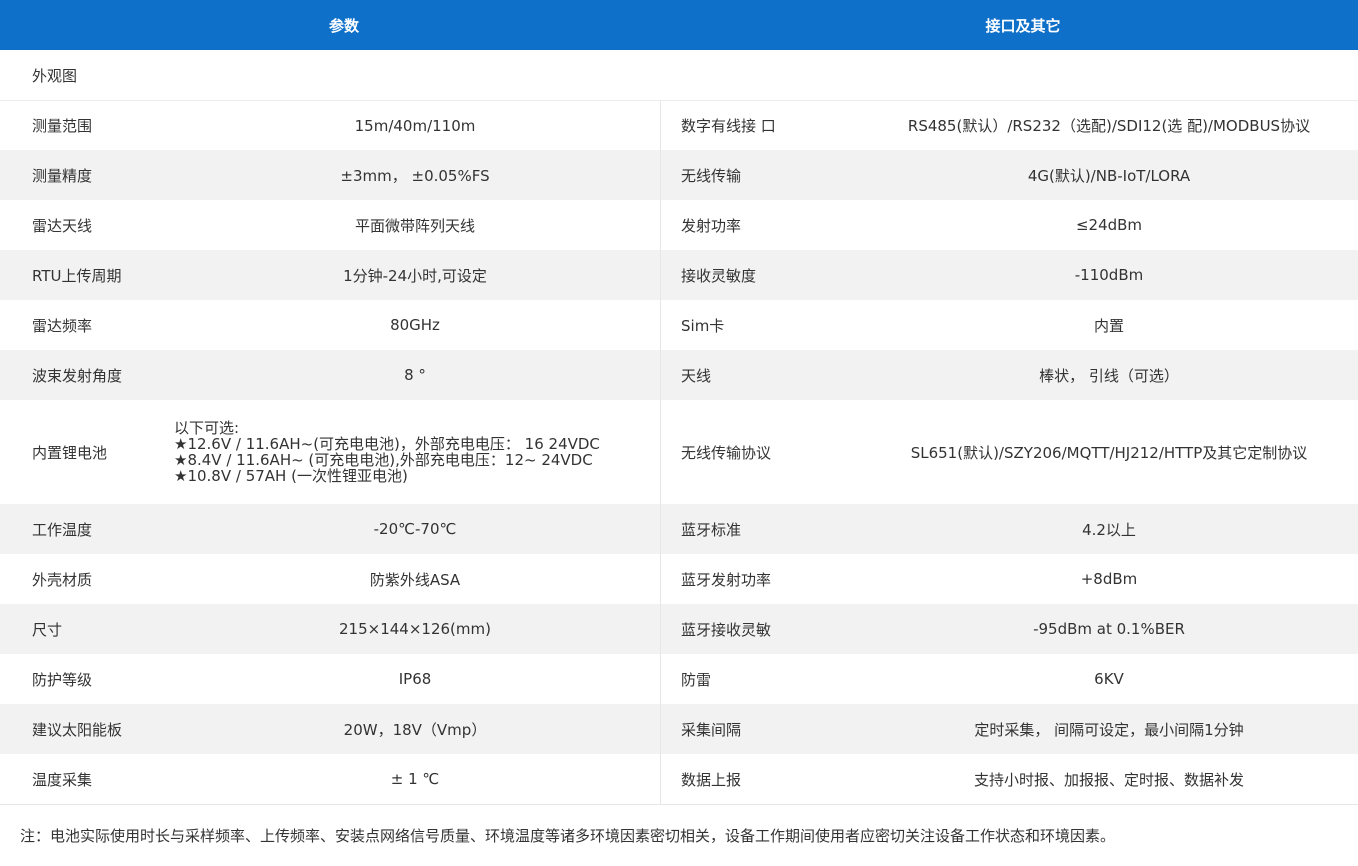 This screenshot has width=1358, height=866. What do you see at coordinates (760, 325) in the screenshot?
I see `interface-name: Sim卡` at bounding box center [760, 325].